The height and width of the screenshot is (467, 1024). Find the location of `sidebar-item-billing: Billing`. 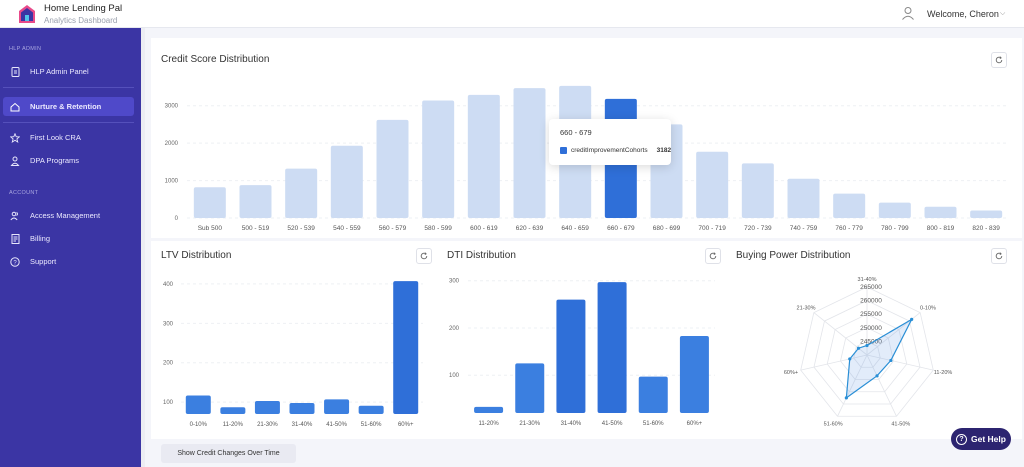

sidebar-item-billing: Billing is located at coordinates (68, 238).